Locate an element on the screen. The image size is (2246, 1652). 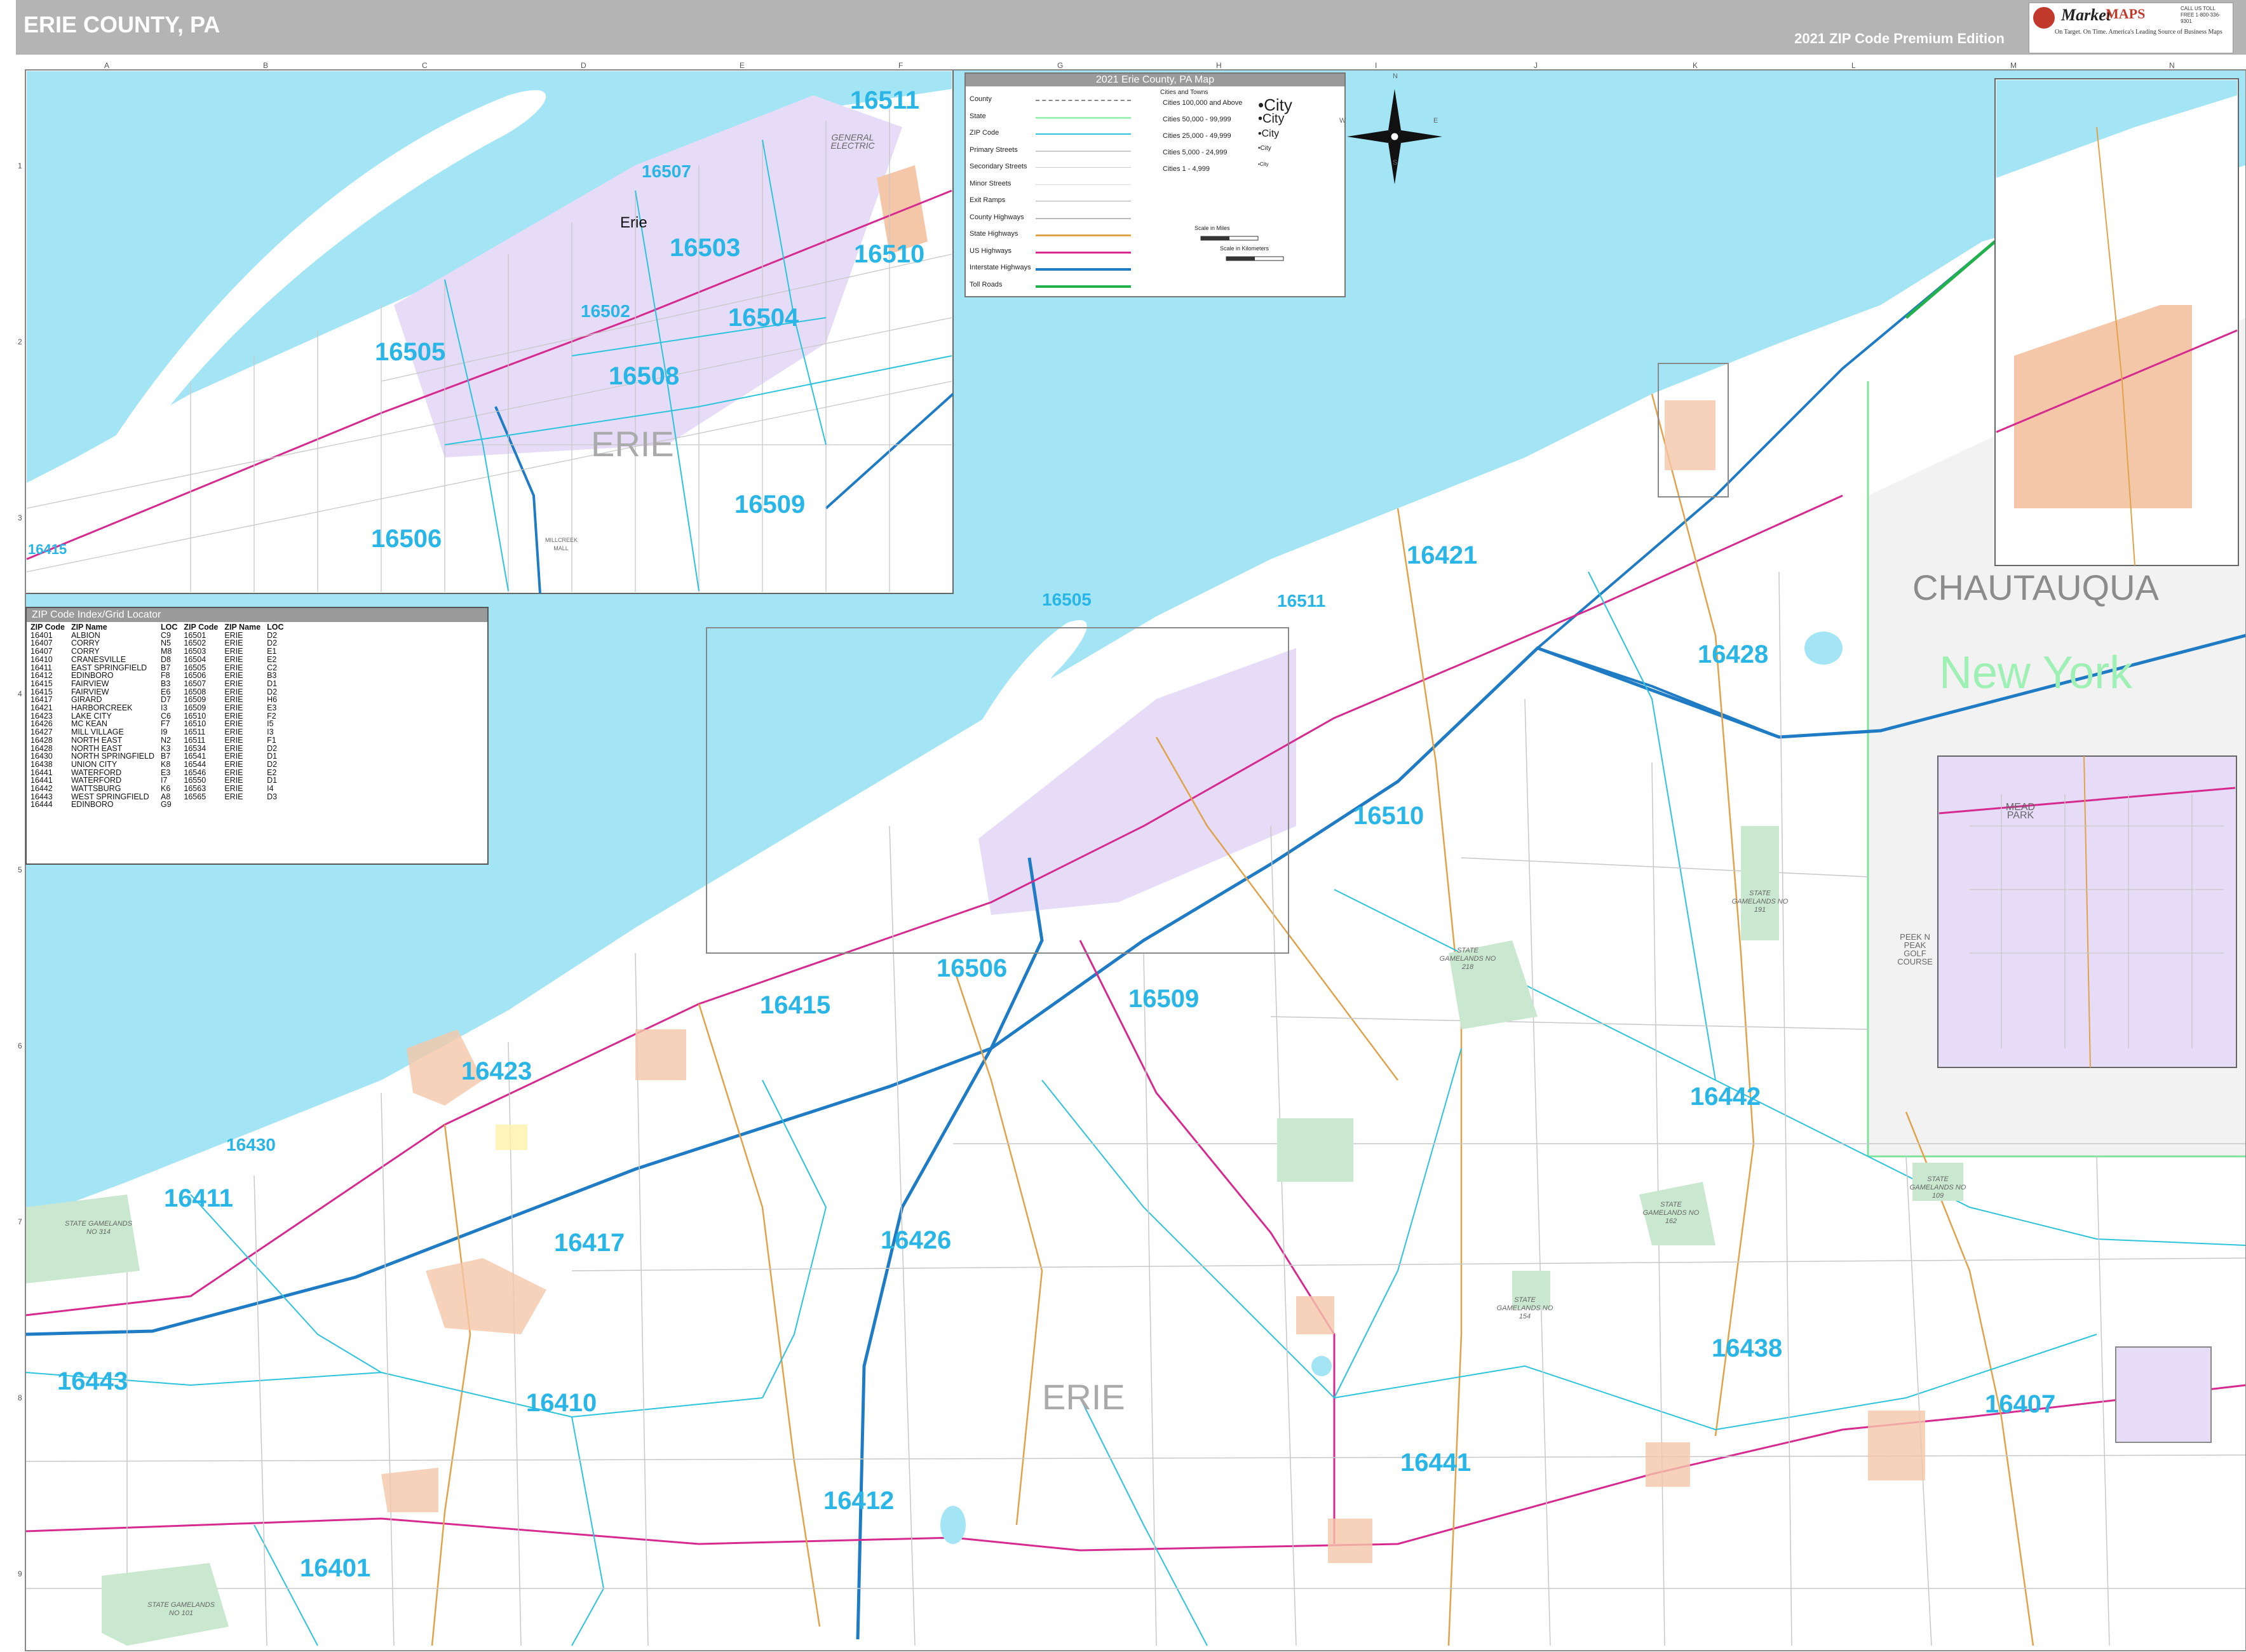
grid-number: 1 is located at coordinates (20, 166).